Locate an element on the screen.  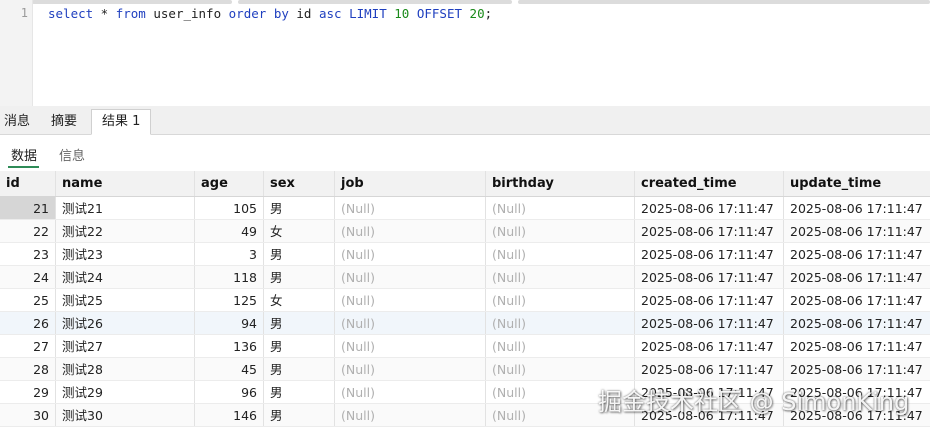
column-header-age: age is located at coordinates (229, 183).